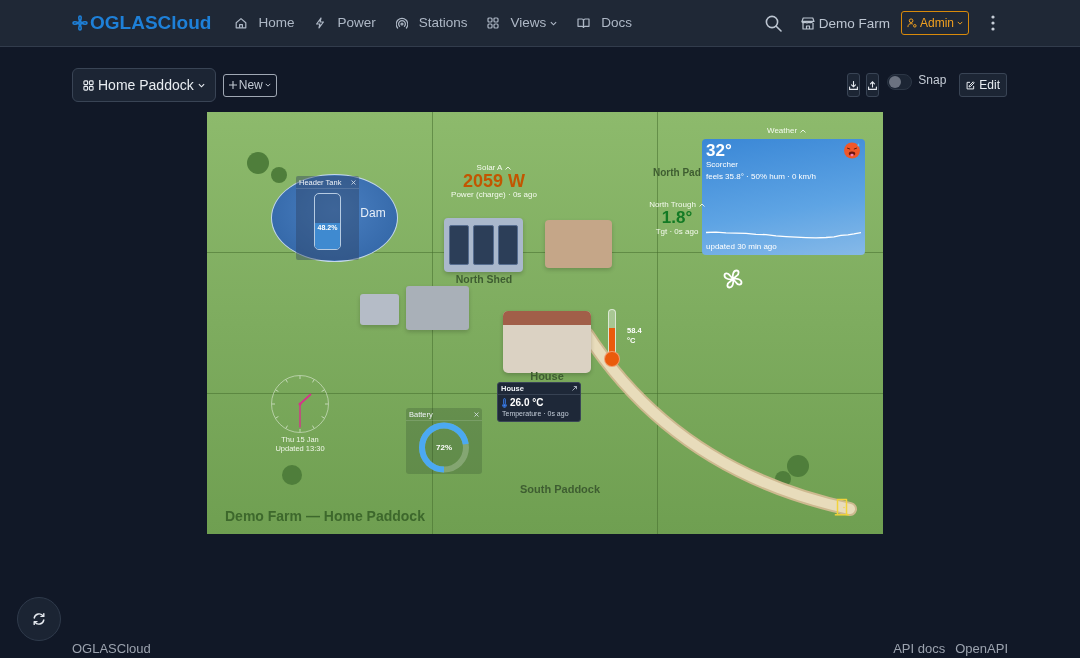  Describe the element at coordinates (677, 172) in the screenshot. I see `paddock-label: North Pad` at that location.